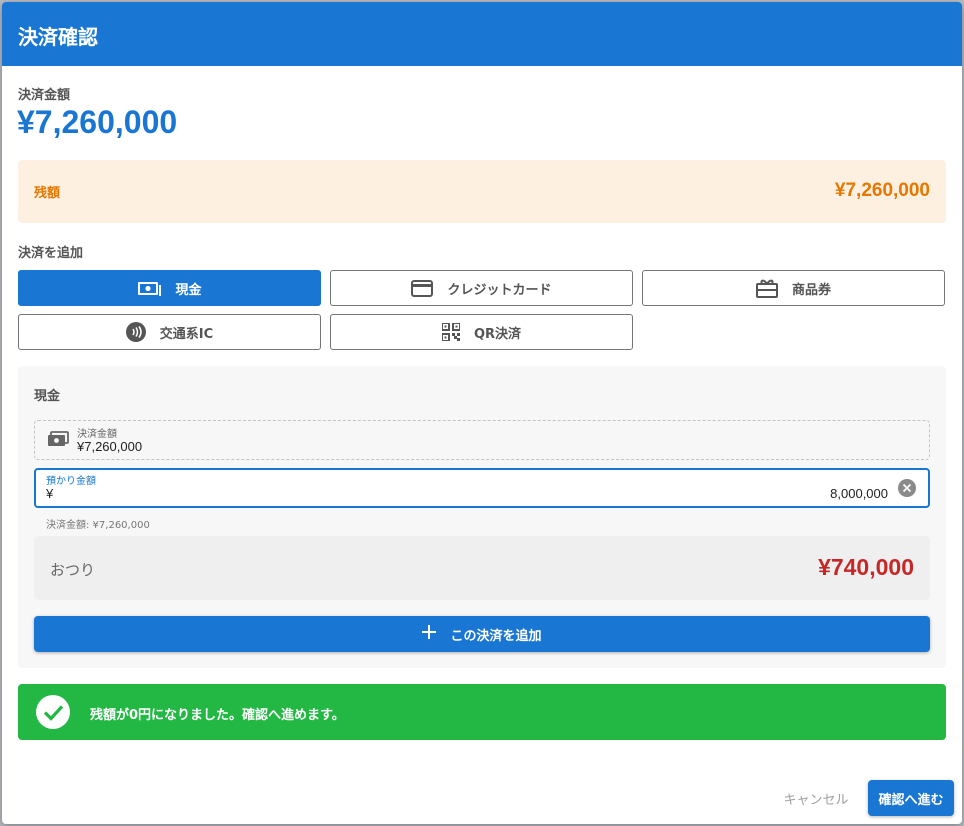 This screenshot has width=964, height=826. Describe the element at coordinates (482, 191) in the screenshot. I see `remaining-balance-box: 残額 ¥7,260,000` at that location.